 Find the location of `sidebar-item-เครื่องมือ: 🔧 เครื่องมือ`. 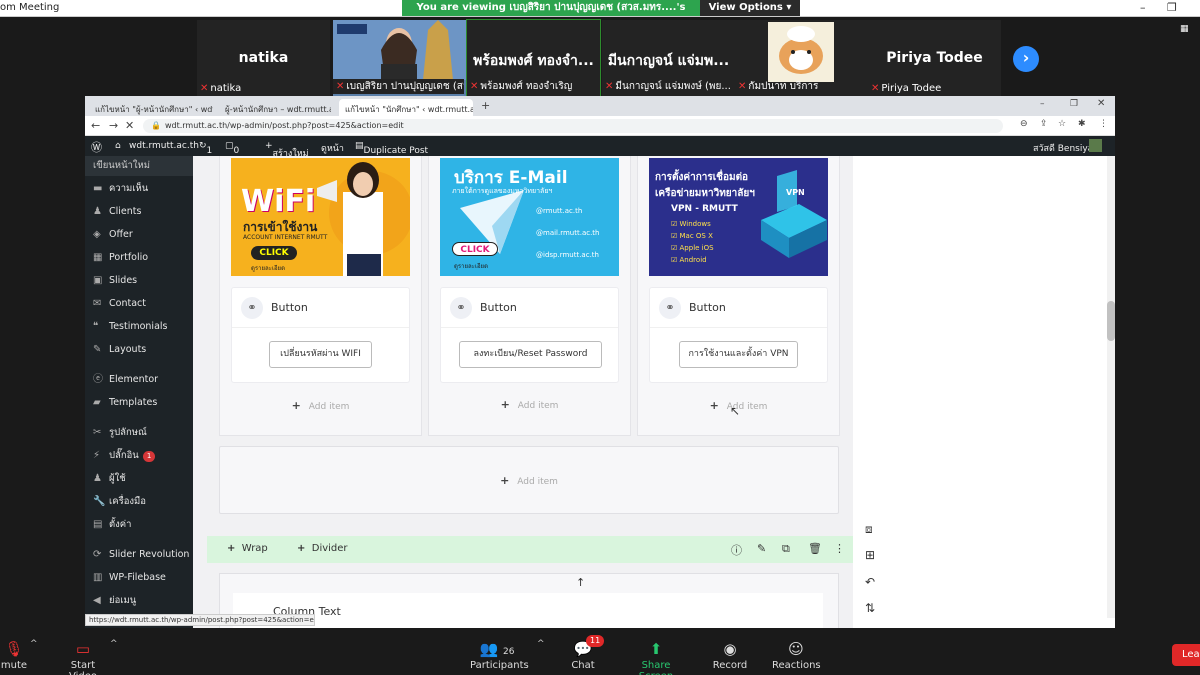

sidebar-item-เครื่องมือ: 🔧 เครื่องมือ is located at coordinates (139, 502).